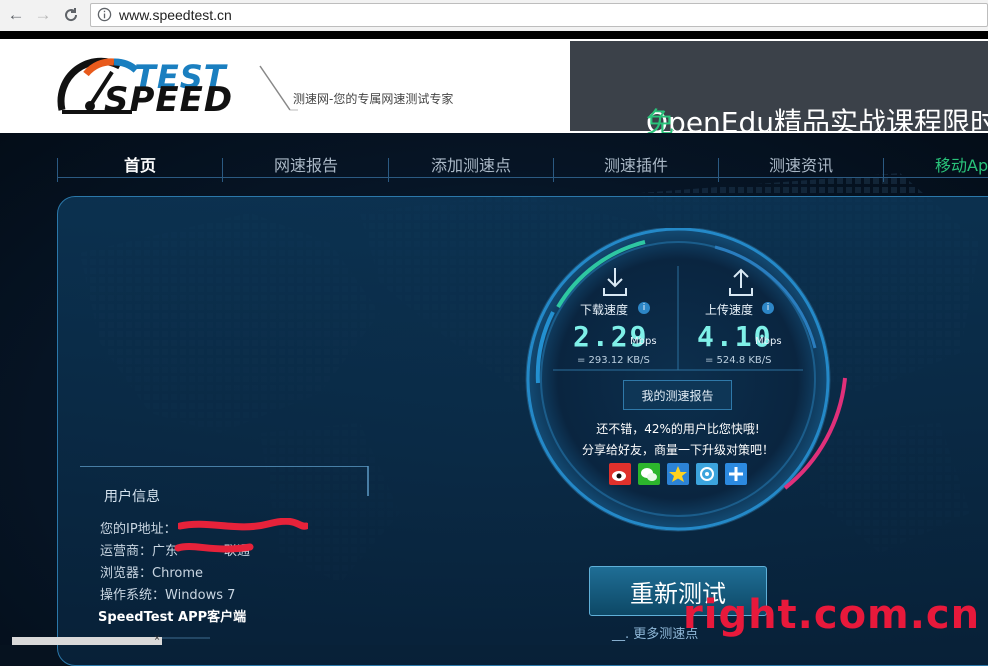  What do you see at coordinates (471, 164) in the screenshot?
I see `nav-item-add-point: 添加测速点` at bounding box center [471, 164].